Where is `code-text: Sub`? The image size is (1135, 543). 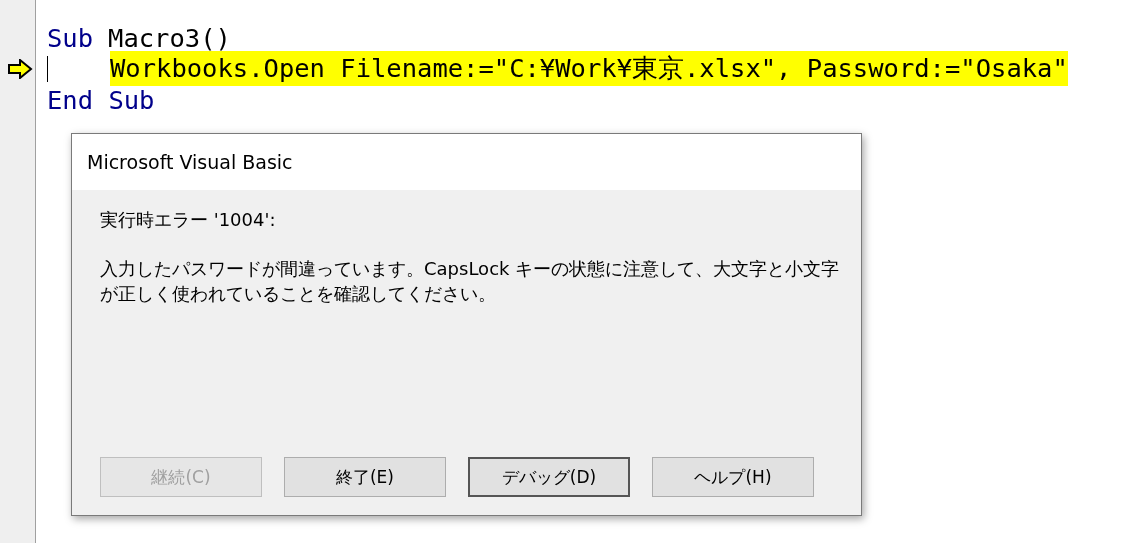 code-text: Sub is located at coordinates (70, 37).